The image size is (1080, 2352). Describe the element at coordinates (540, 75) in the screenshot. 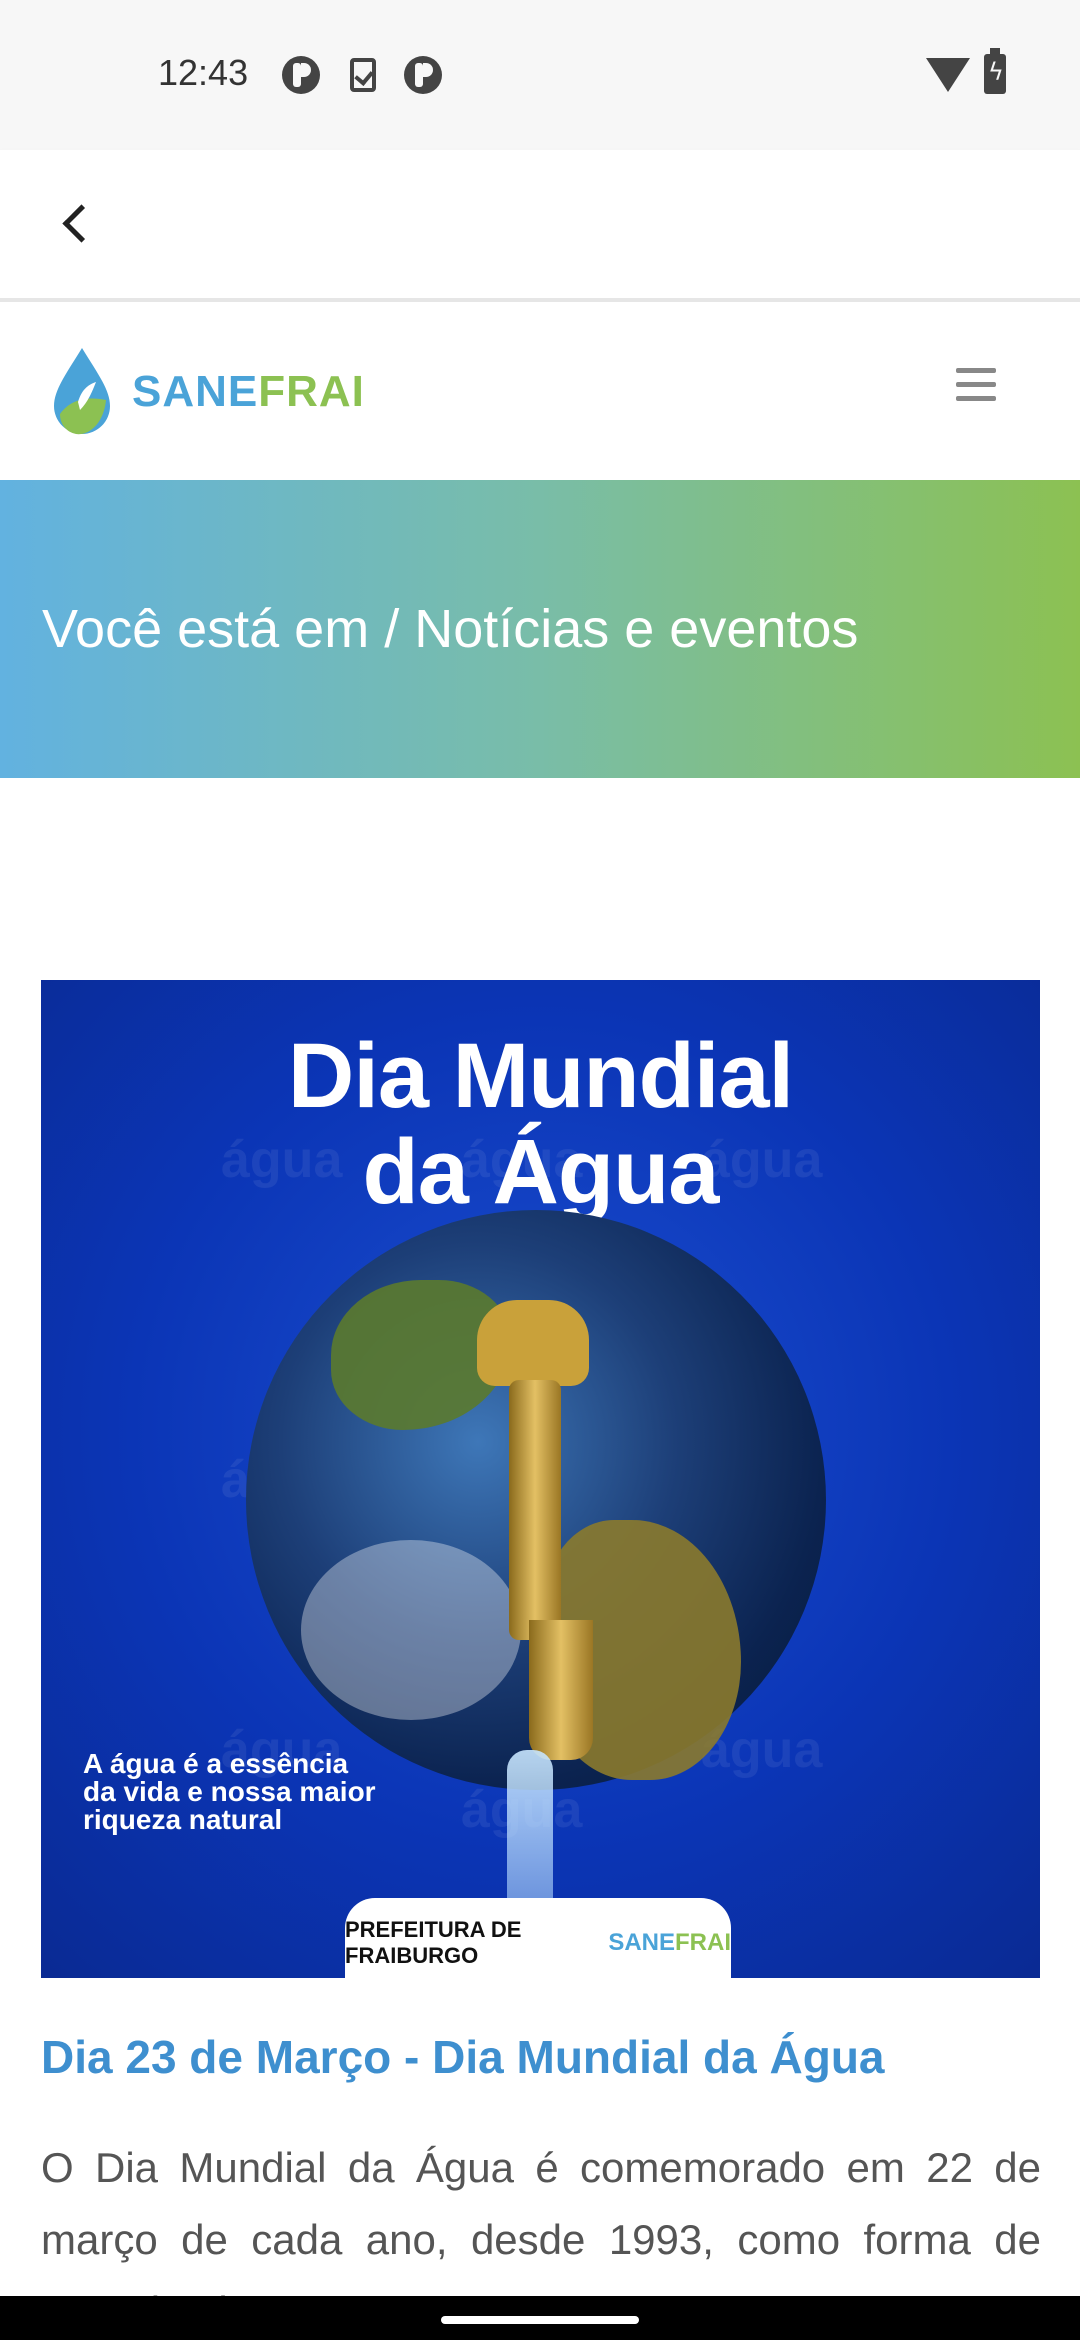

I see `status-bar: 12:43` at that location.